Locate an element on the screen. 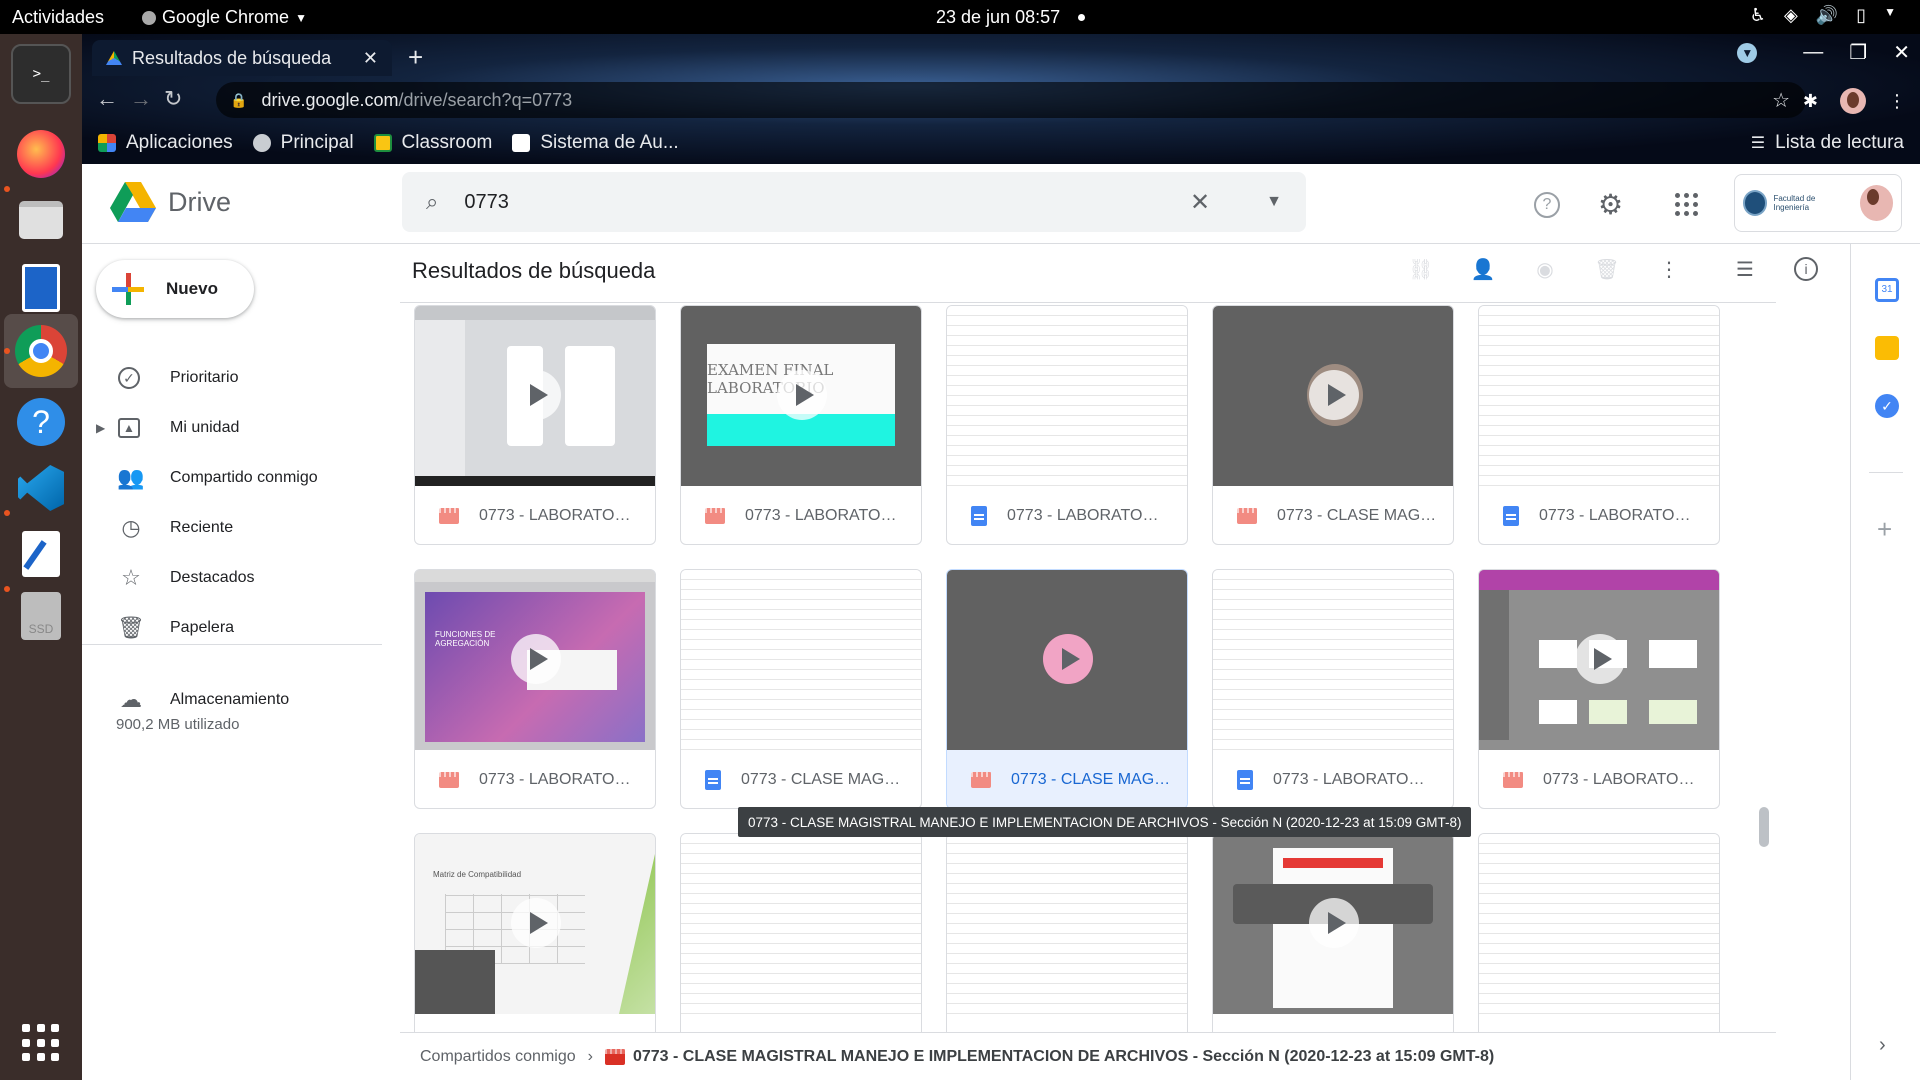 This screenshot has width=1920, height=1080. bookmark-apps: Aplicaciones is located at coordinates (165, 143).